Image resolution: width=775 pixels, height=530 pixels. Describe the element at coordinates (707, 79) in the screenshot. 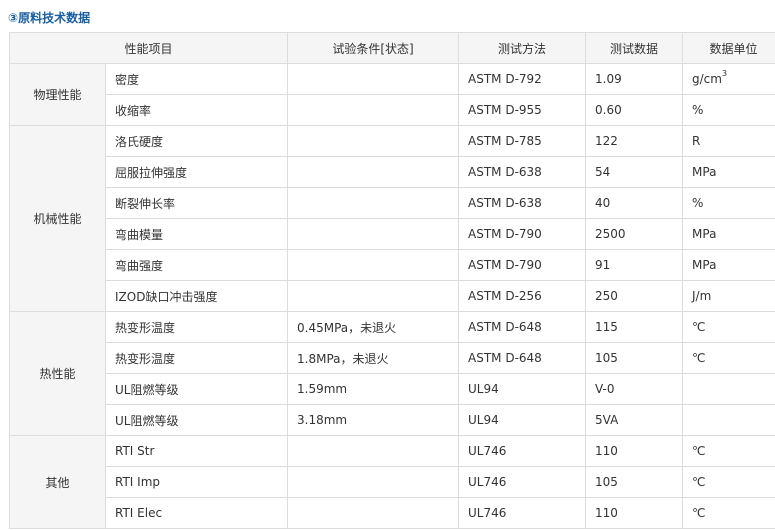

I see `unit-text: g/cm` at that location.